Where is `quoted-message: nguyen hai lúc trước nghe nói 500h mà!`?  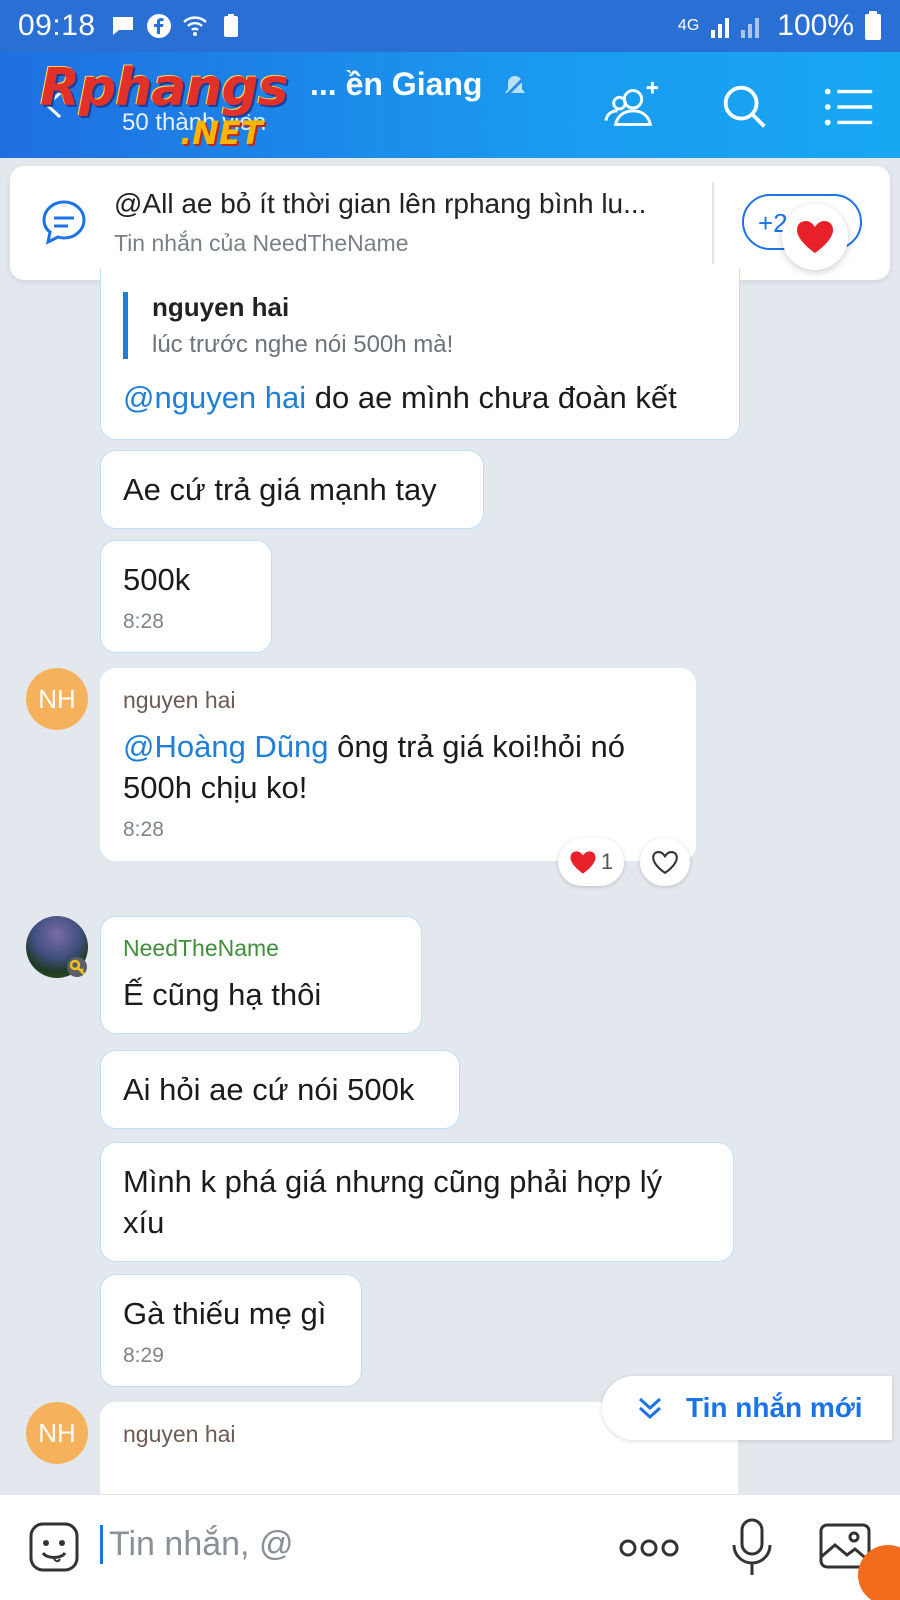
quoted-message: nguyen hai lúc trước nghe nói 500h mà! is located at coordinates (420, 325).